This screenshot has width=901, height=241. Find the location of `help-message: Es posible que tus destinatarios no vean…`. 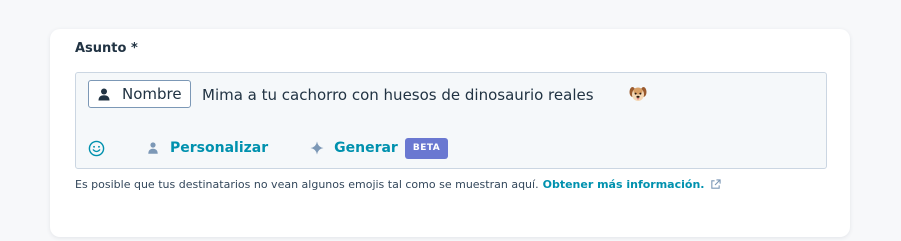

help-message: Es posible que tus destinatarios no vean… is located at coordinates (307, 184).